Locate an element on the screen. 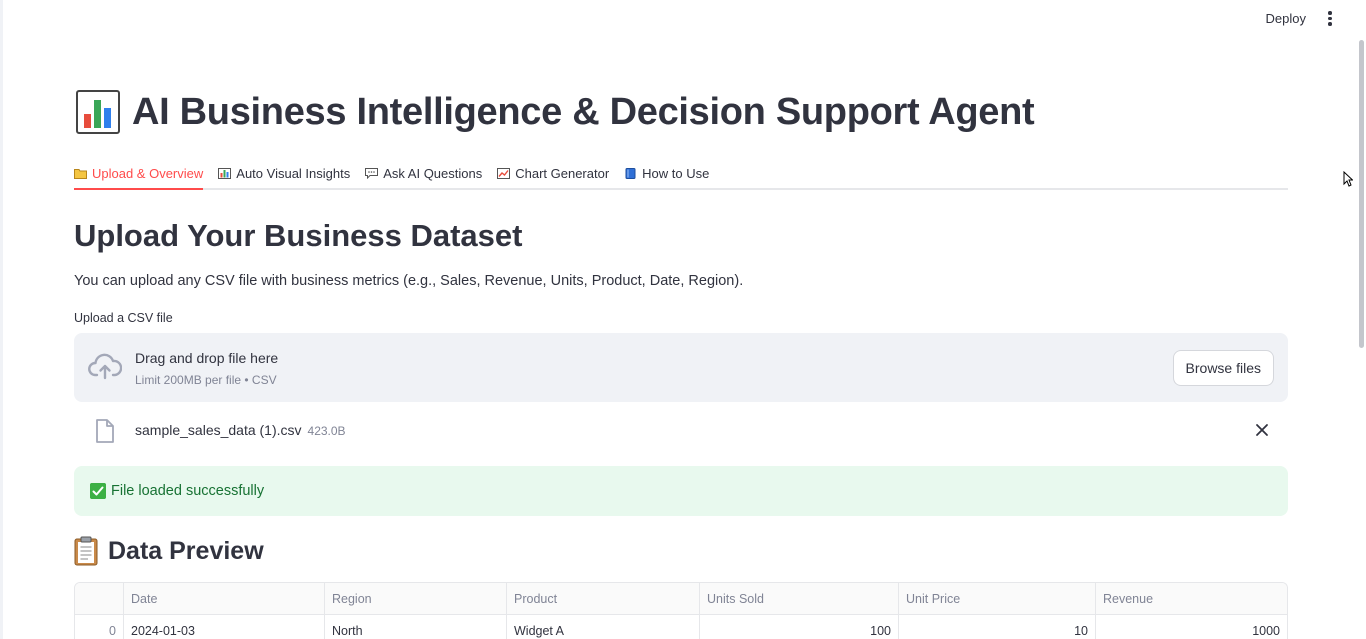 Image resolution: width=1366 pixels, height=639 pixels. uploaded-file-name: sample_sales_data (1).csv is located at coordinates (218, 430).